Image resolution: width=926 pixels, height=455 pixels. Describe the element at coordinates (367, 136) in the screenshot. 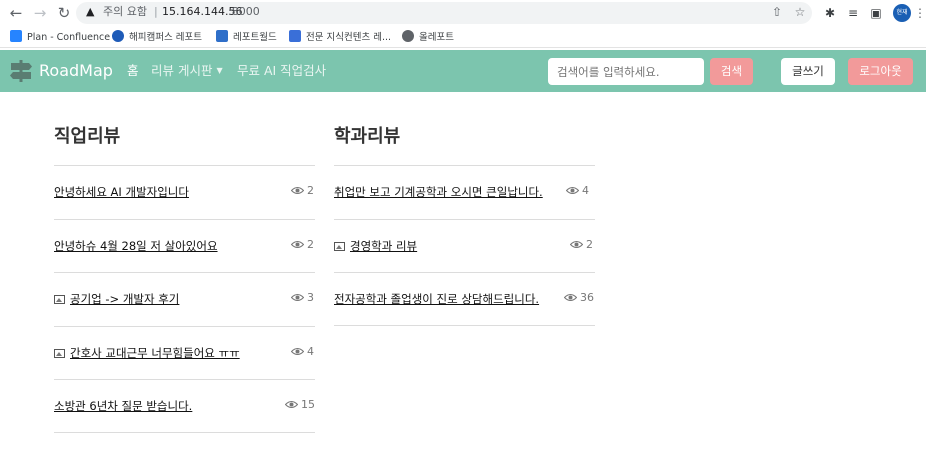

I see `major-reviews-title: 학과리뷰` at that location.